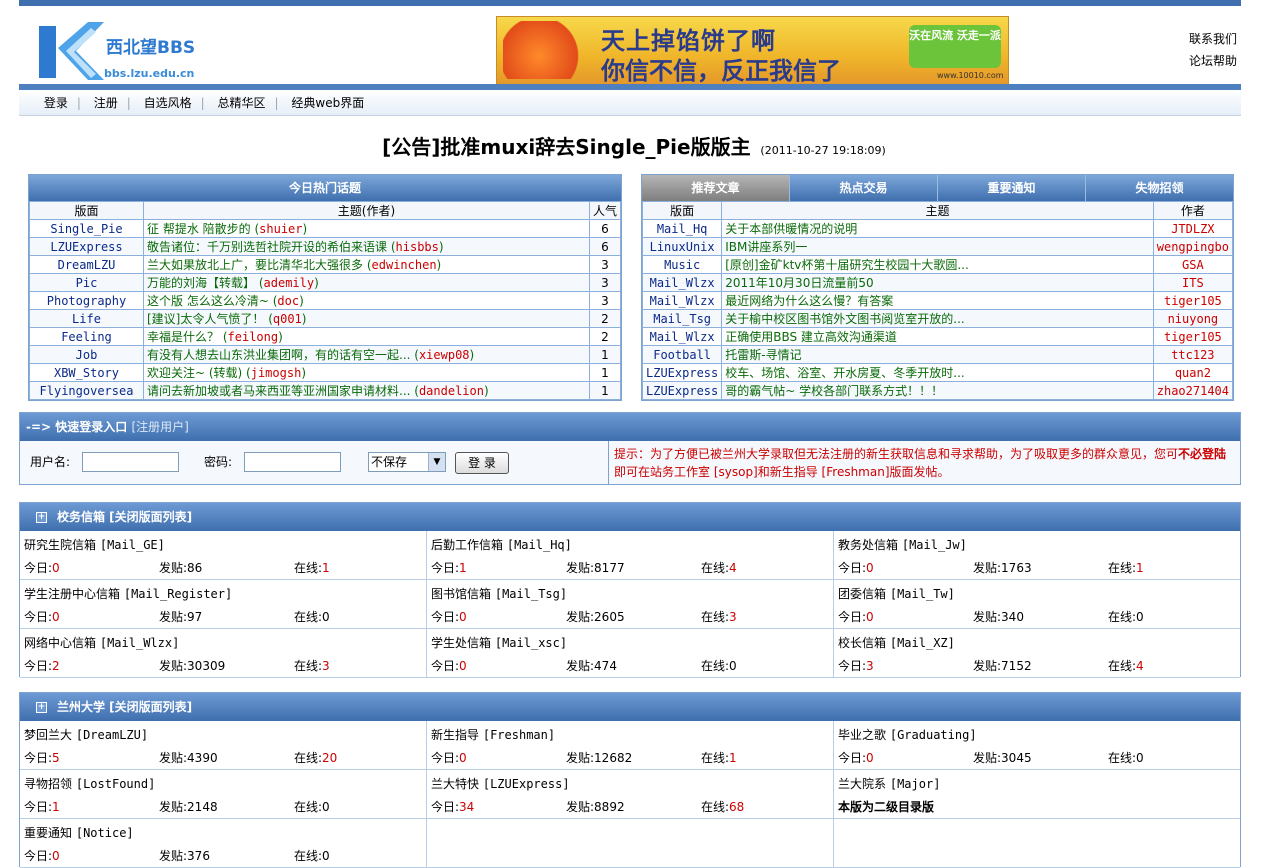 This screenshot has height=868, width=1268. What do you see at coordinates (41, 517) in the screenshot?
I see `expand-icon: +` at bounding box center [41, 517].